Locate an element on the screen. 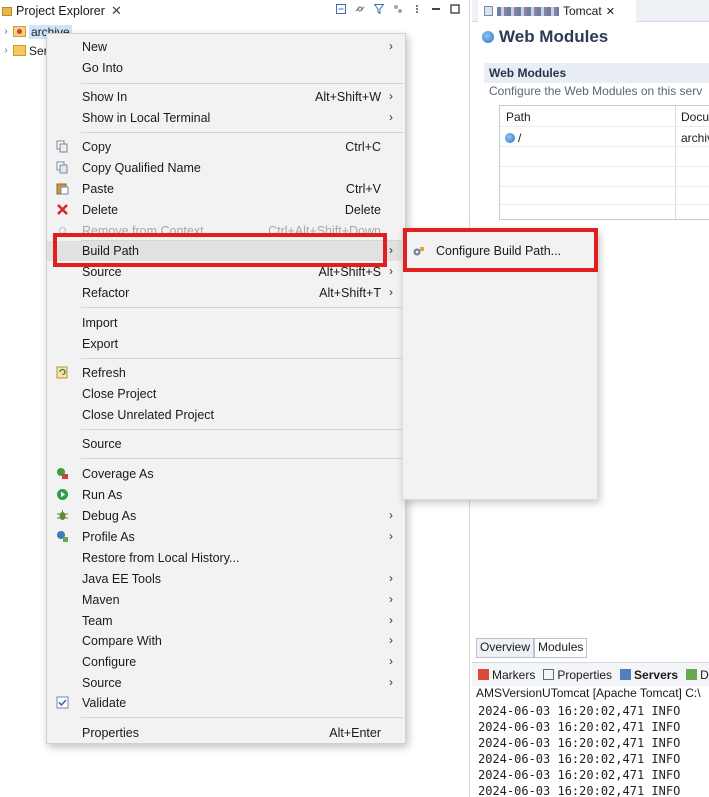  menu-item-refresh: Refresh is located at coordinates (226, 373).